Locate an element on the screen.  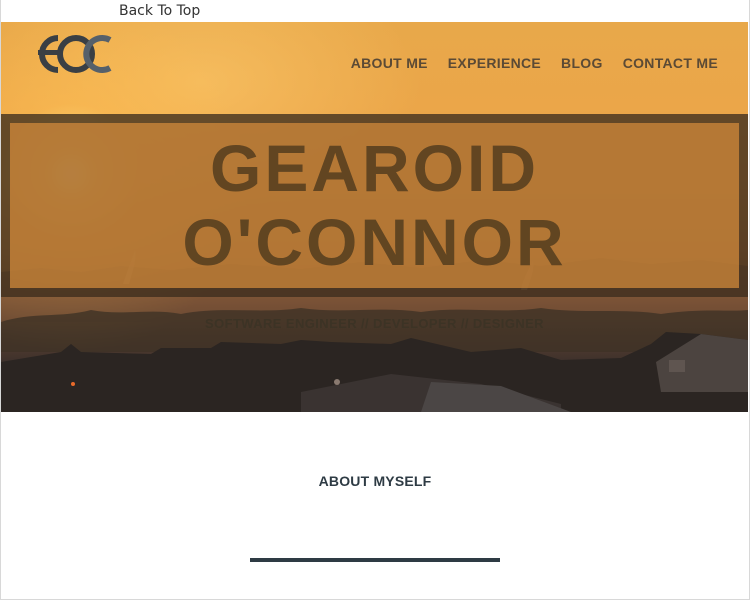
about-section-title: ABOUT MYSELF is located at coordinates (375, 481).